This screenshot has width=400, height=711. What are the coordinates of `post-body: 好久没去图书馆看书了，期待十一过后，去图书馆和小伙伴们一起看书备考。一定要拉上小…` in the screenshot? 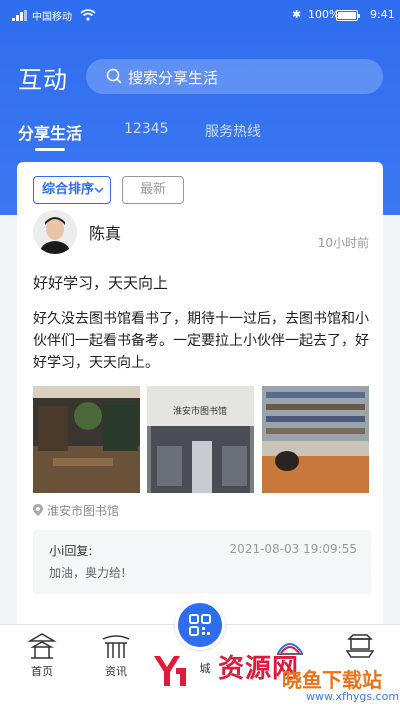 It's located at (201, 341).